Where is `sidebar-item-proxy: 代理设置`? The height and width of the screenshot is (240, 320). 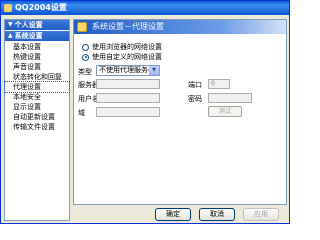
sidebar-item-proxy: 代理设置 is located at coordinates (37, 87).